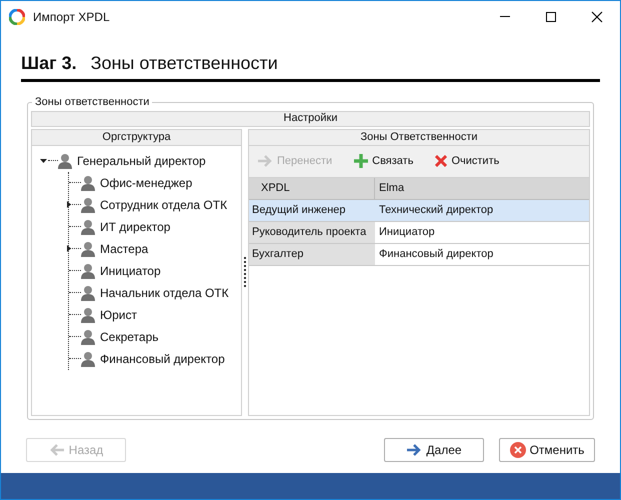 This screenshot has width=621, height=500. I want to click on plus-icon, so click(361, 161).